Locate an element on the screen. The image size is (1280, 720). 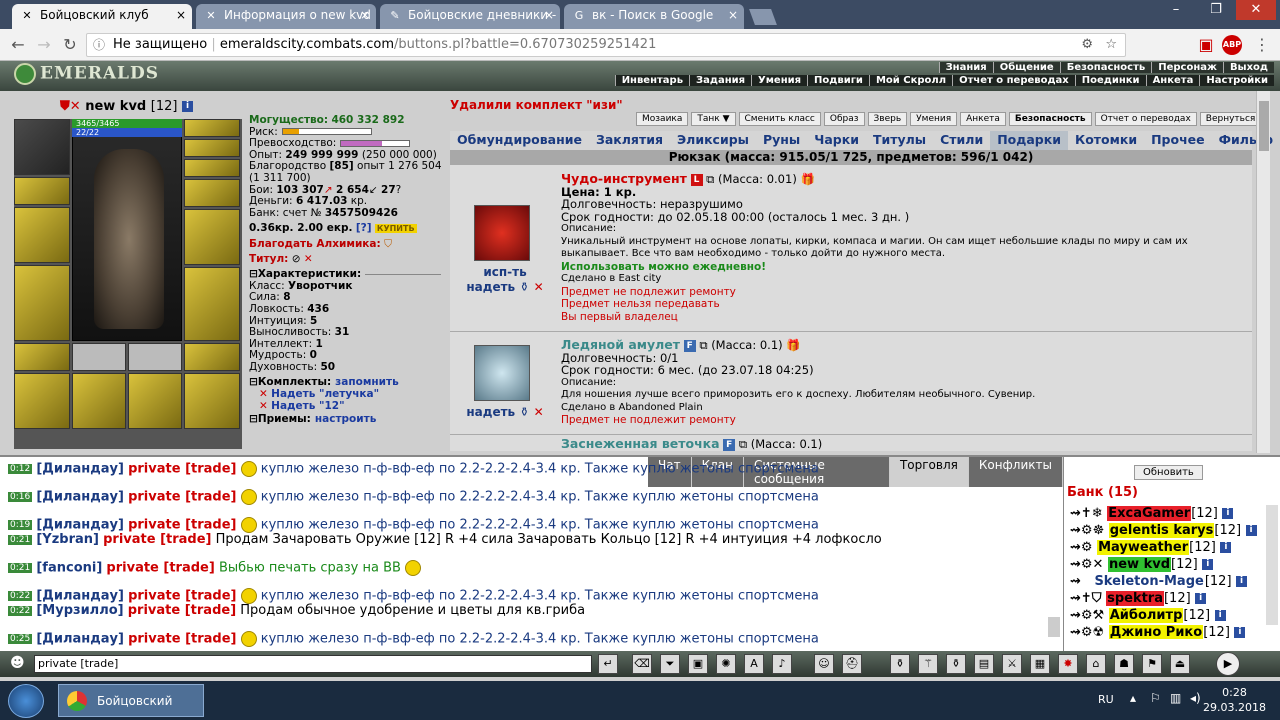
player-row: ⇝ Skeleton-Mage[12] i is located at coordinates (1159, 581).